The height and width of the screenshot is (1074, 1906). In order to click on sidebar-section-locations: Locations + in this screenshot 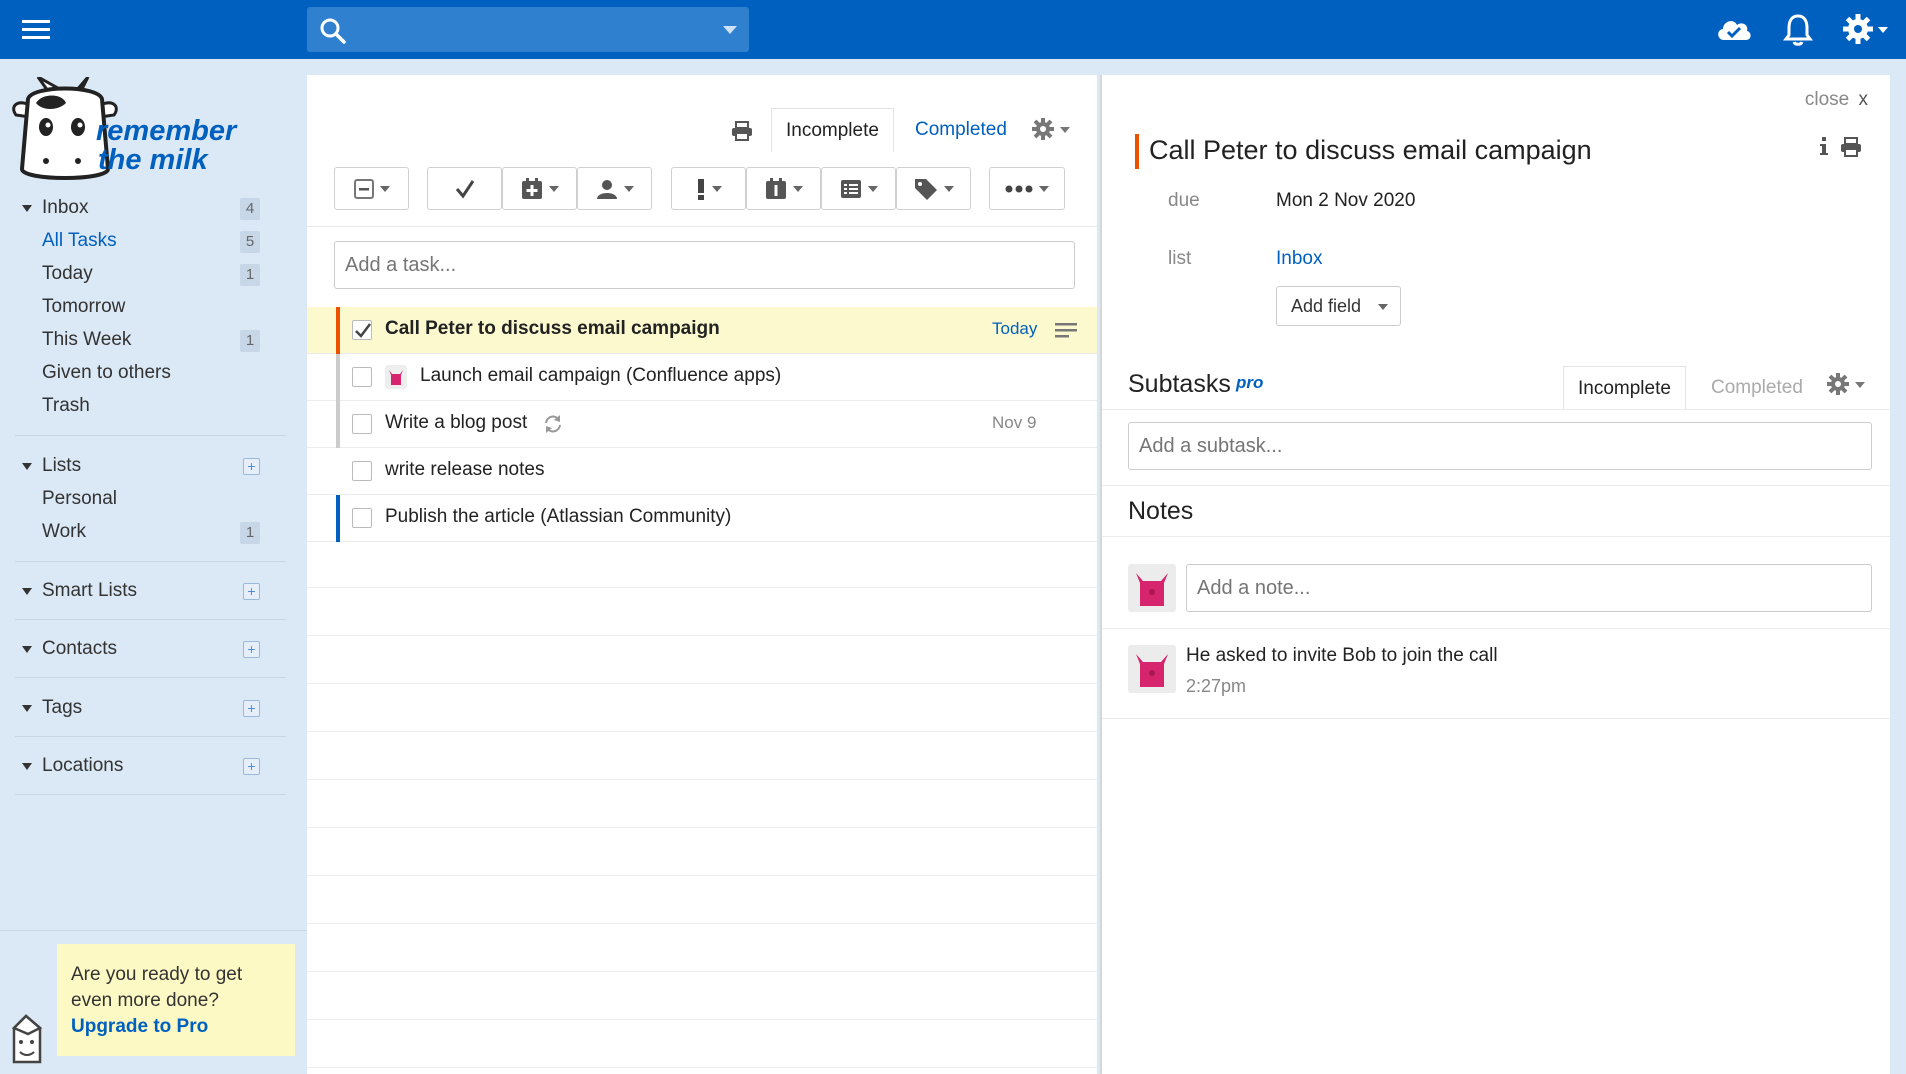, I will do `click(135, 767)`.